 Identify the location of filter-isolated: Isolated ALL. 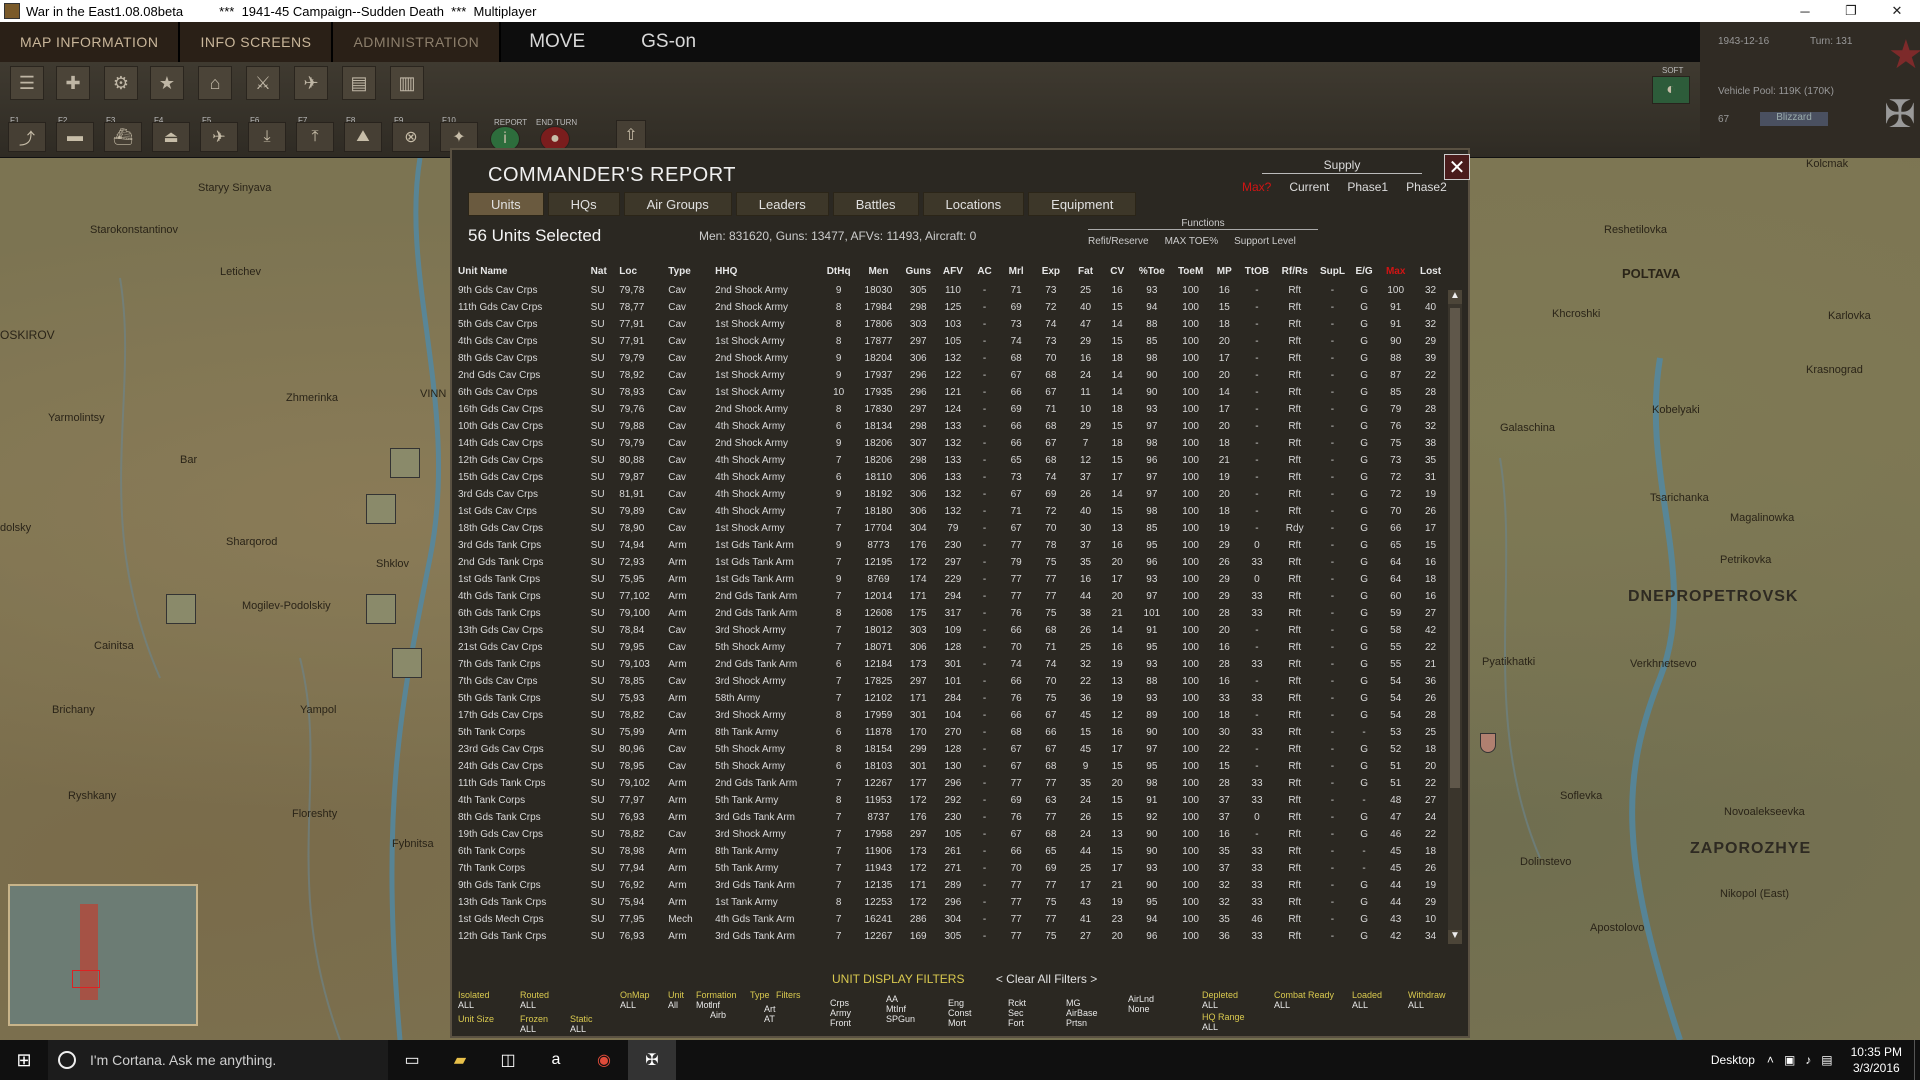
(474, 1000).